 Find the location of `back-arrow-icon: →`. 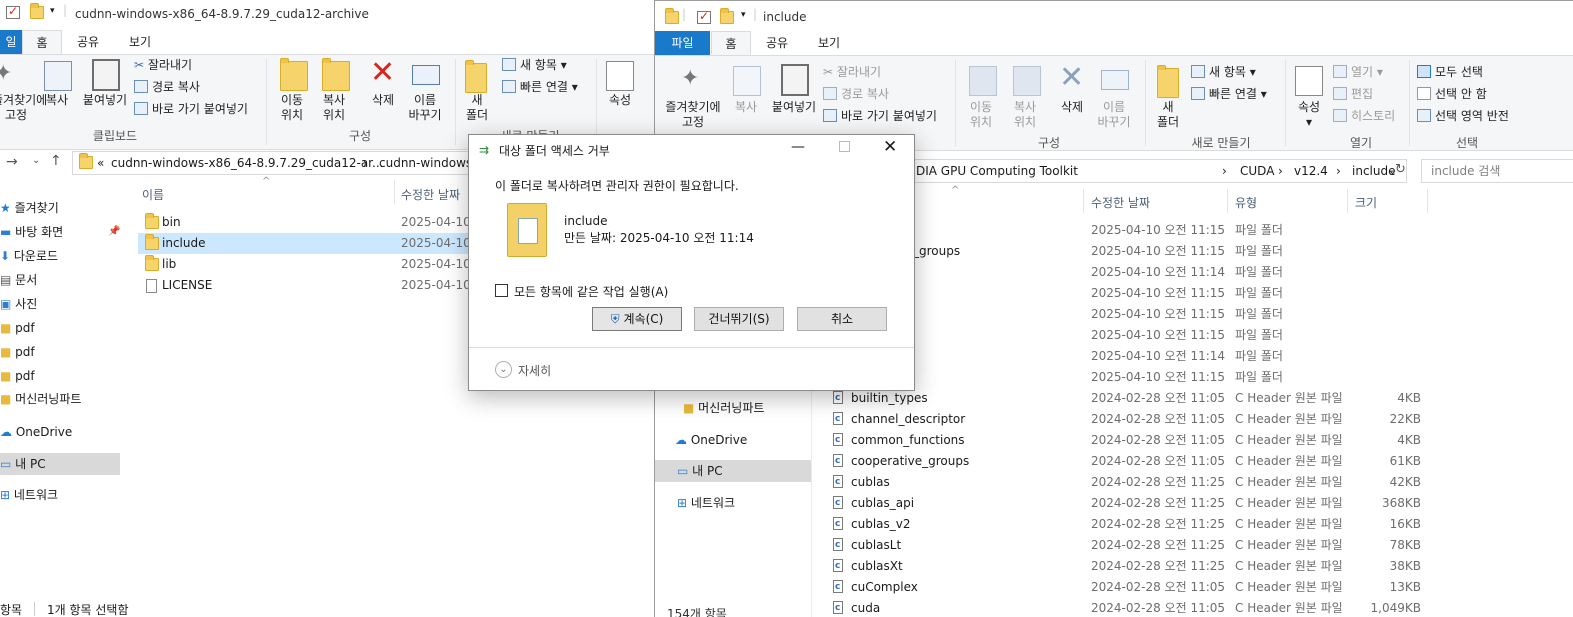

back-arrow-icon: → is located at coordinates (12, 162).